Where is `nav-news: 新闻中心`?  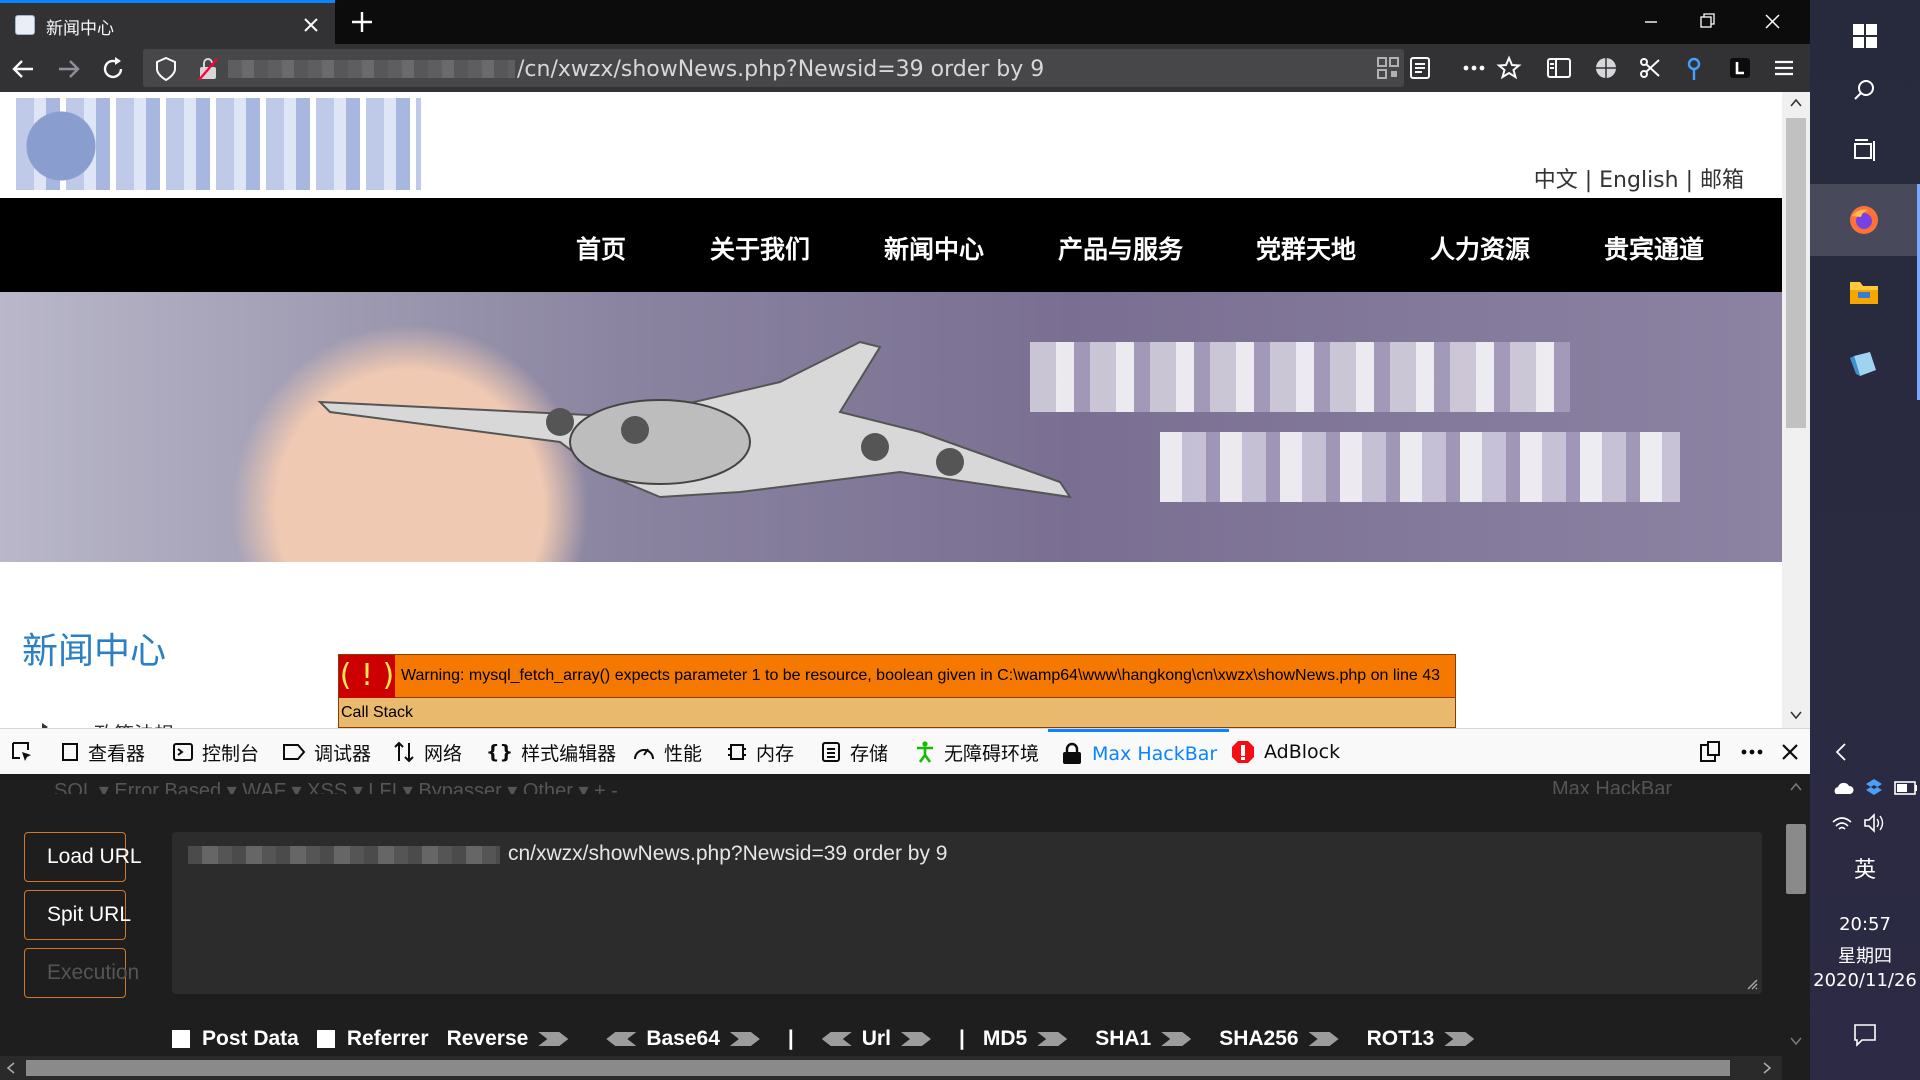
nav-news: 新闻中心 is located at coordinates (934, 248).